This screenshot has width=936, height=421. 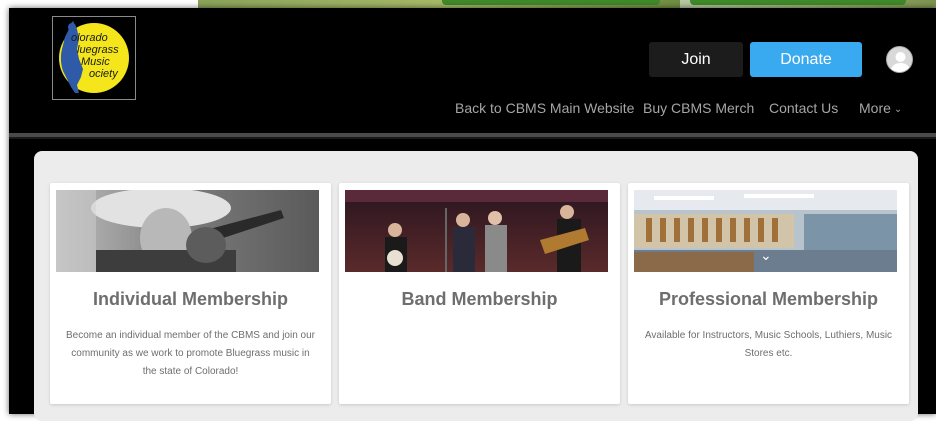 What do you see at coordinates (479, 299) in the screenshot?
I see `card-title: Band Membership` at bounding box center [479, 299].